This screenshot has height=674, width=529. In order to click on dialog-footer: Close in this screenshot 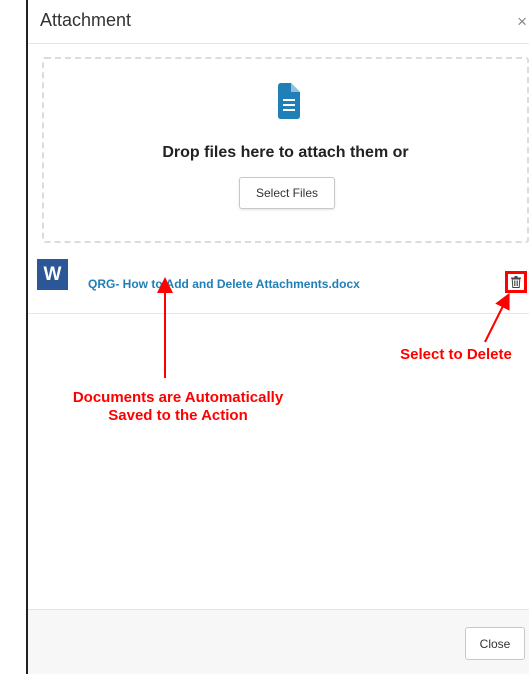, I will do `click(278, 641)`.